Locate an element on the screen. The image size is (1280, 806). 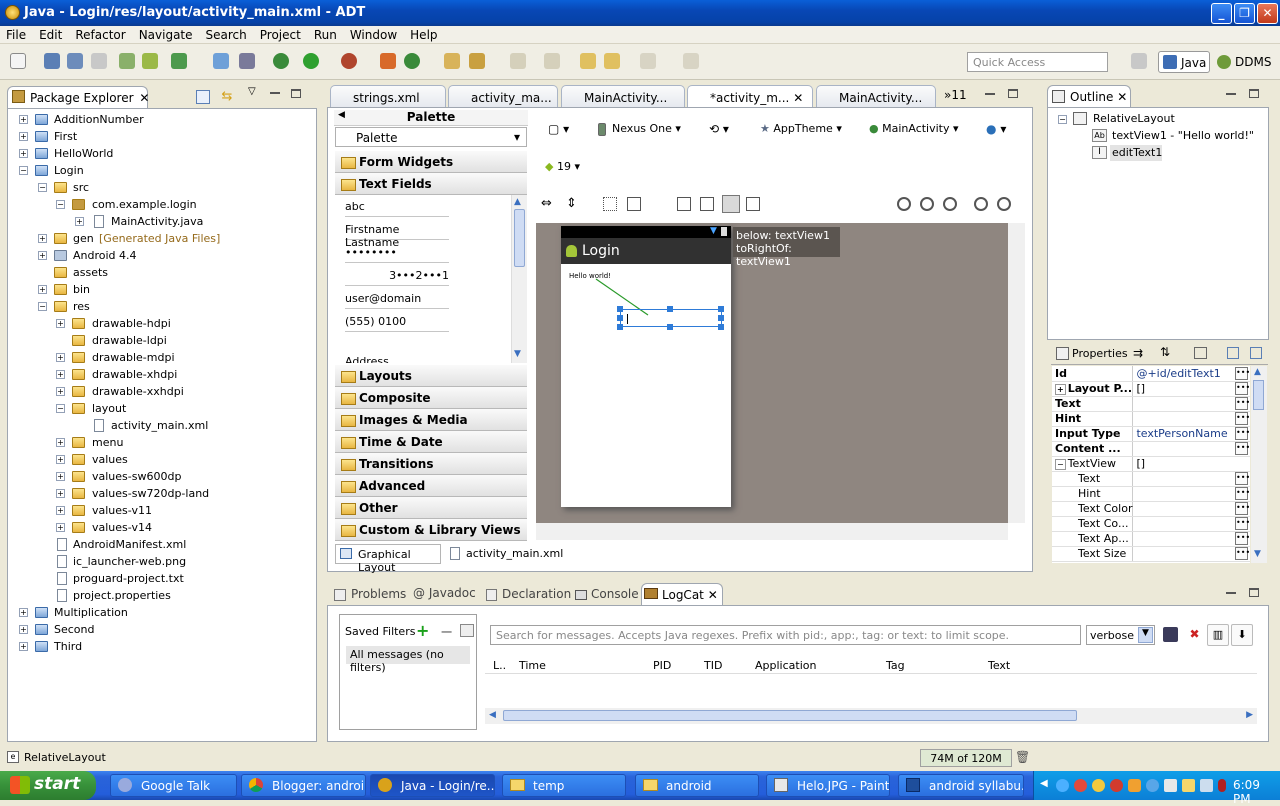
theme-dropdown: ★ AppTheme ▾ is located at coordinates (806, 131).